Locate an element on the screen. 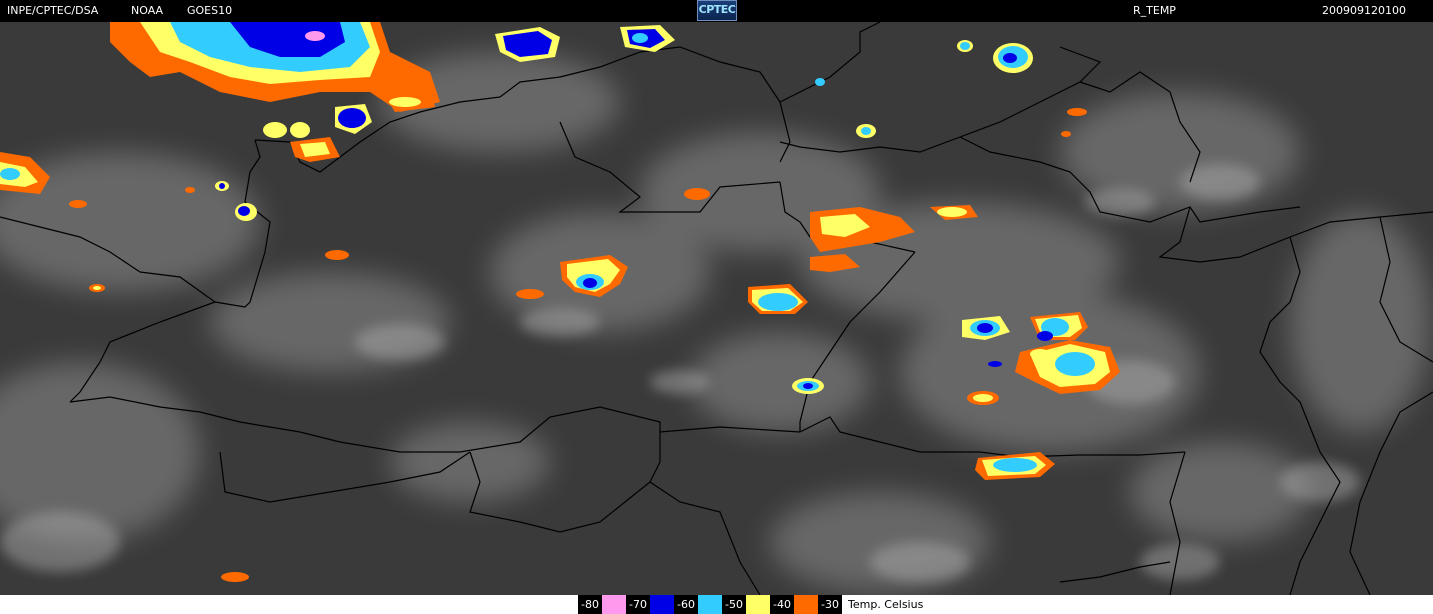 The image size is (1433, 614). legend-label-1: -80 is located at coordinates (590, 604).